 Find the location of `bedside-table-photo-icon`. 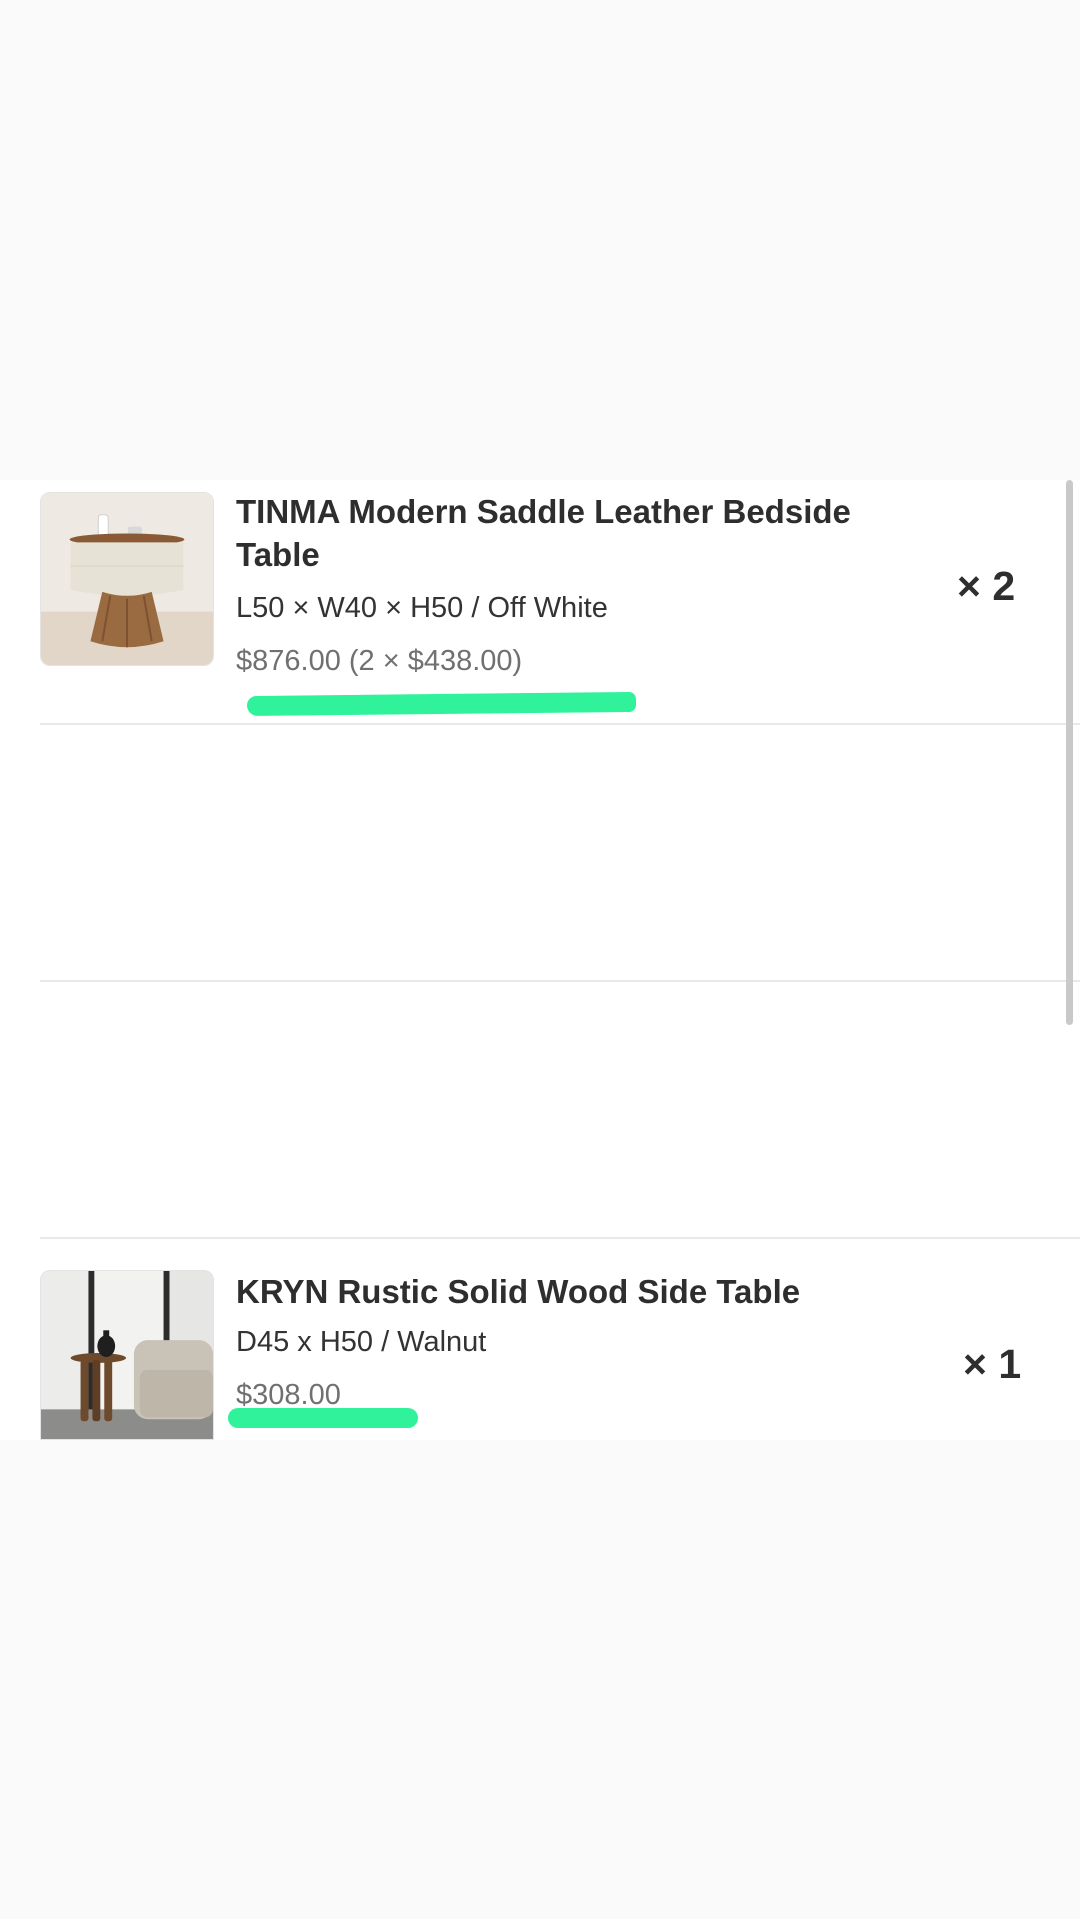

bedside-table-photo-icon is located at coordinates (127, 579).